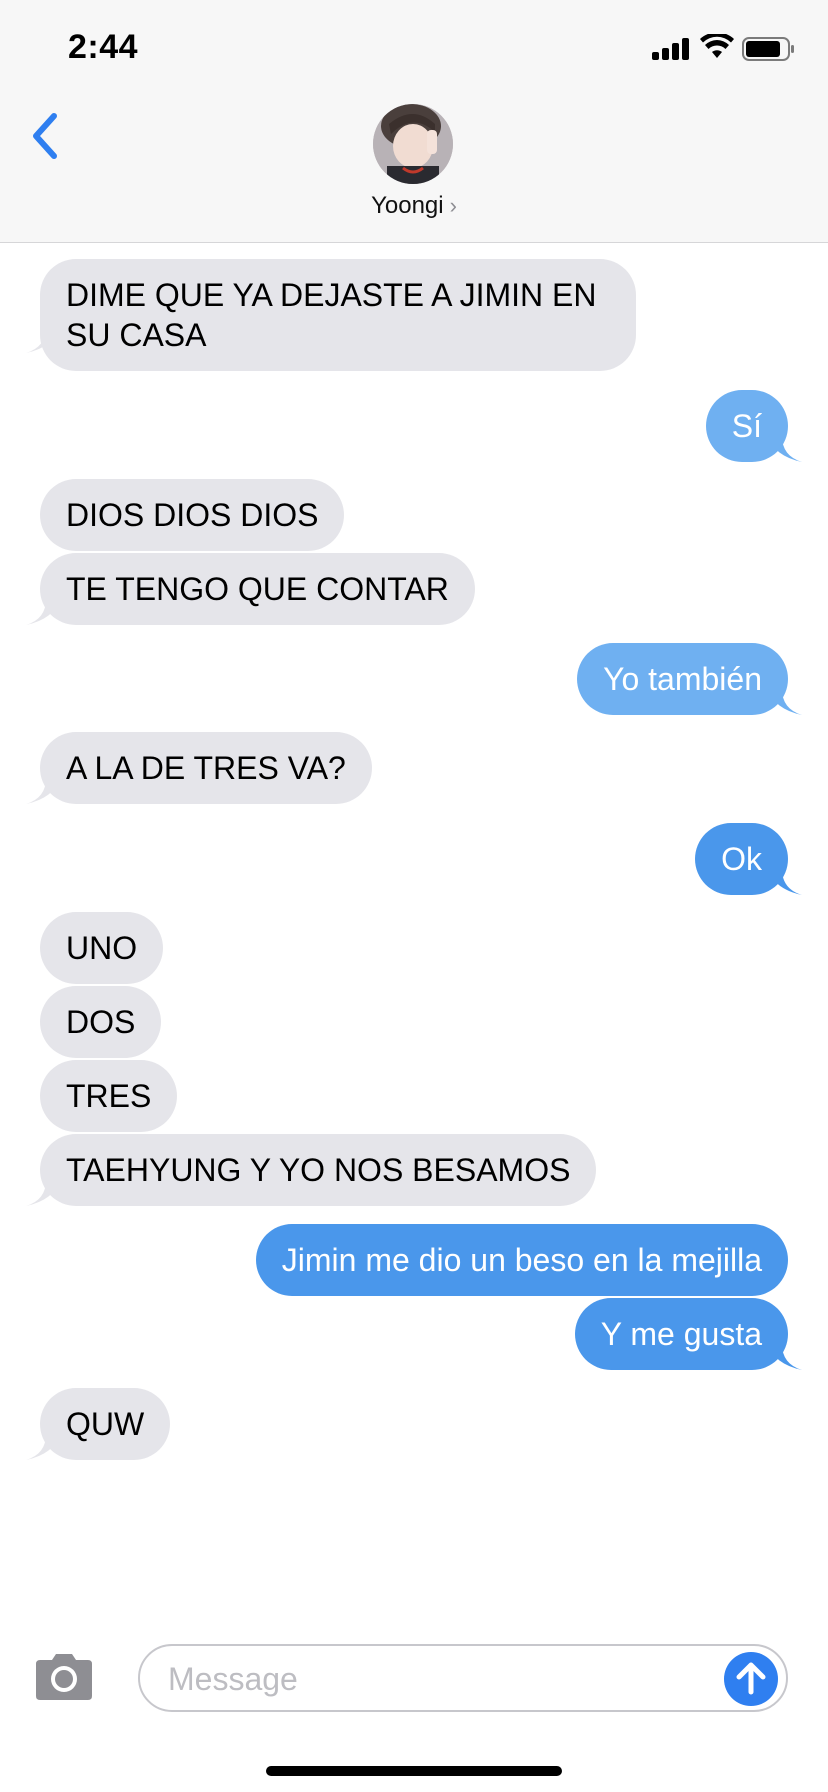 The image size is (828, 1792). What do you see at coordinates (102, 948) in the screenshot?
I see `incoming-message-bubble: UNO` at bounding box center [102, 948].